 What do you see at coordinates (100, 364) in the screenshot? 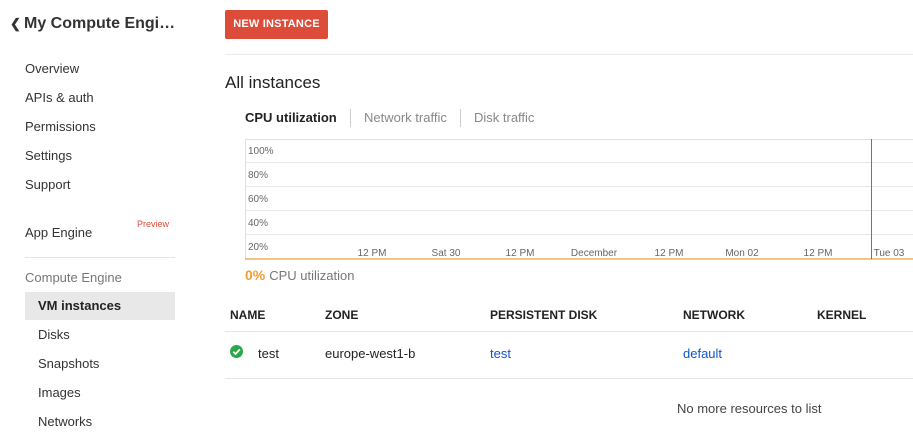
I see `sidebar-item-snapshots: Snapshots` at bounding box center [100, 364].